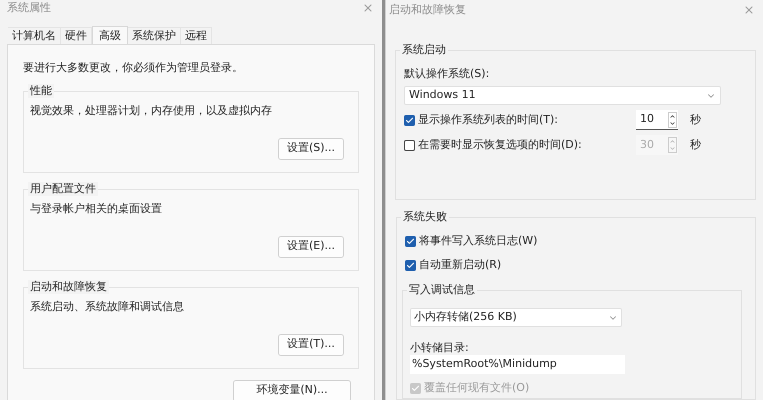 This screenshot has height=400, width=763. What do you see at coordinates (489, 120) in the screenshot?
I see `checkbox-label: 显示操作系统列表的时间(T):` at bounding box center [489, 120].